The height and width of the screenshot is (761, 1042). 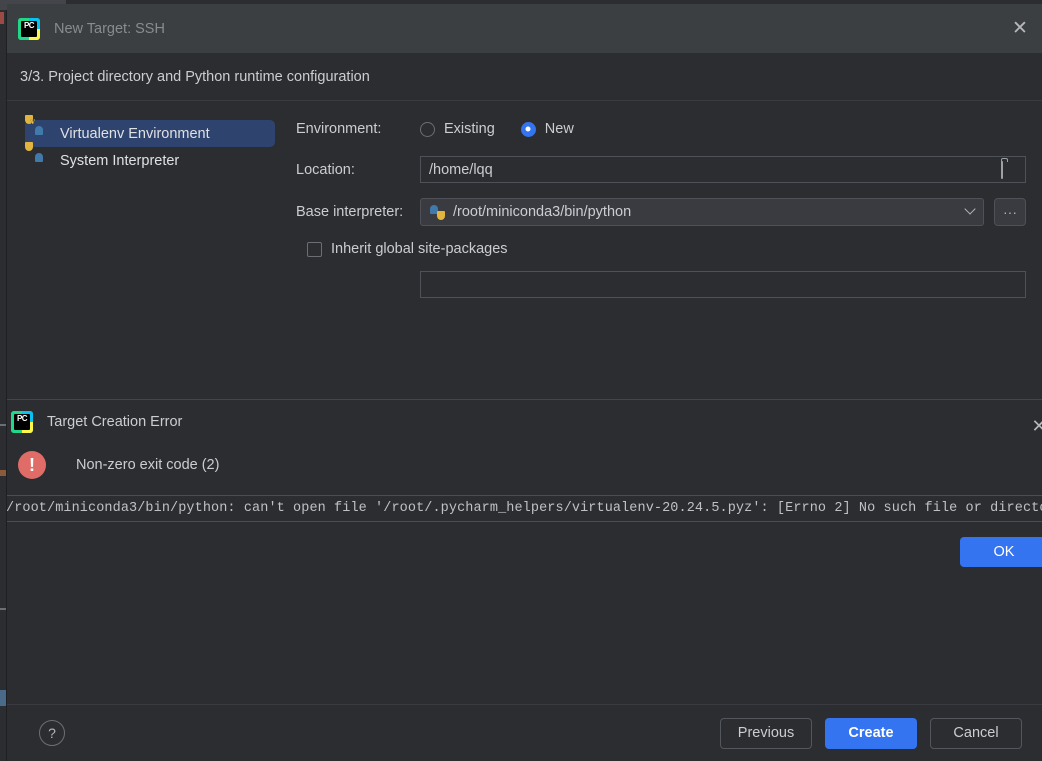 I want to click on base-interpreter-select: /root/miniconda3/bin/python, so click(x=702, y=212).